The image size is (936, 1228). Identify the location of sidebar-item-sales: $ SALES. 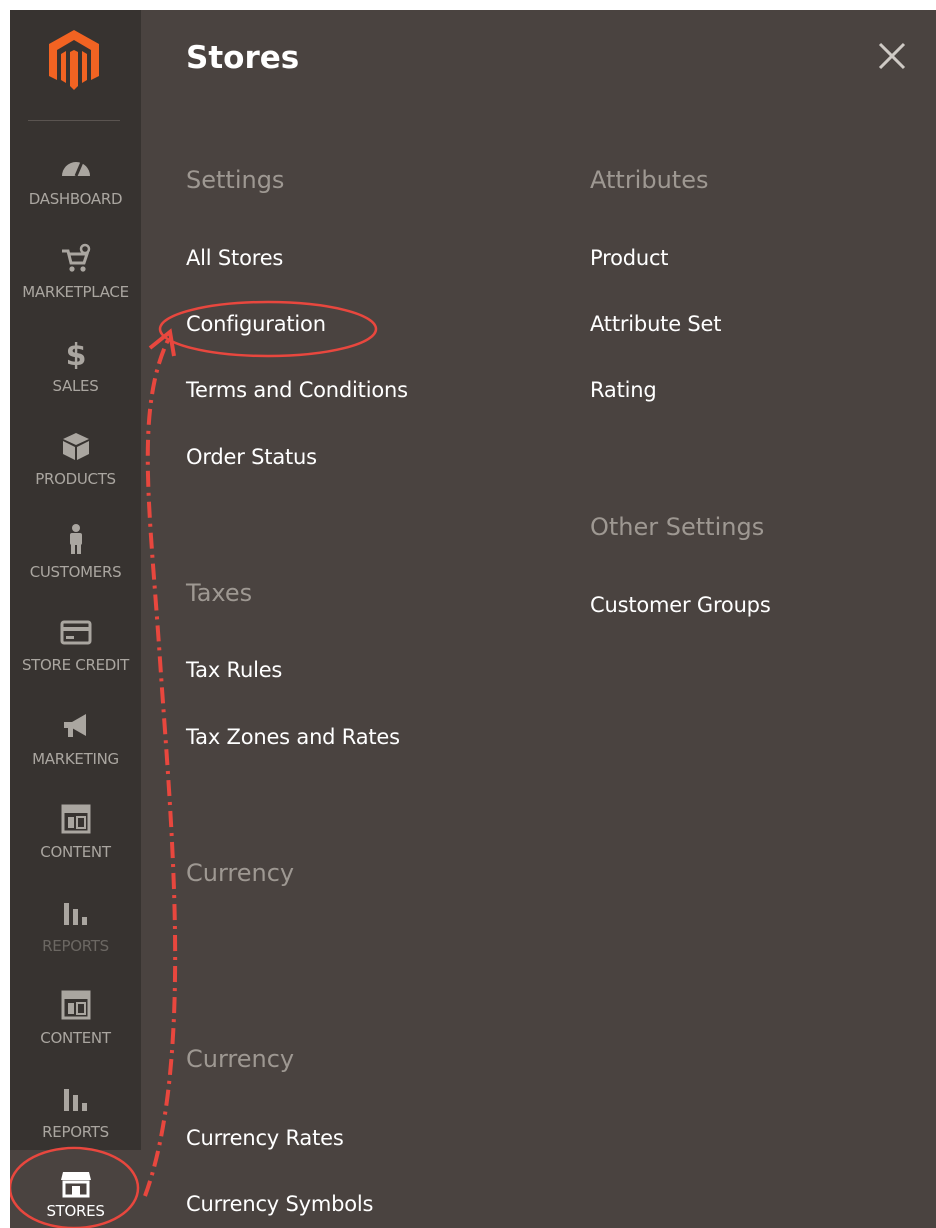
(75, 372).